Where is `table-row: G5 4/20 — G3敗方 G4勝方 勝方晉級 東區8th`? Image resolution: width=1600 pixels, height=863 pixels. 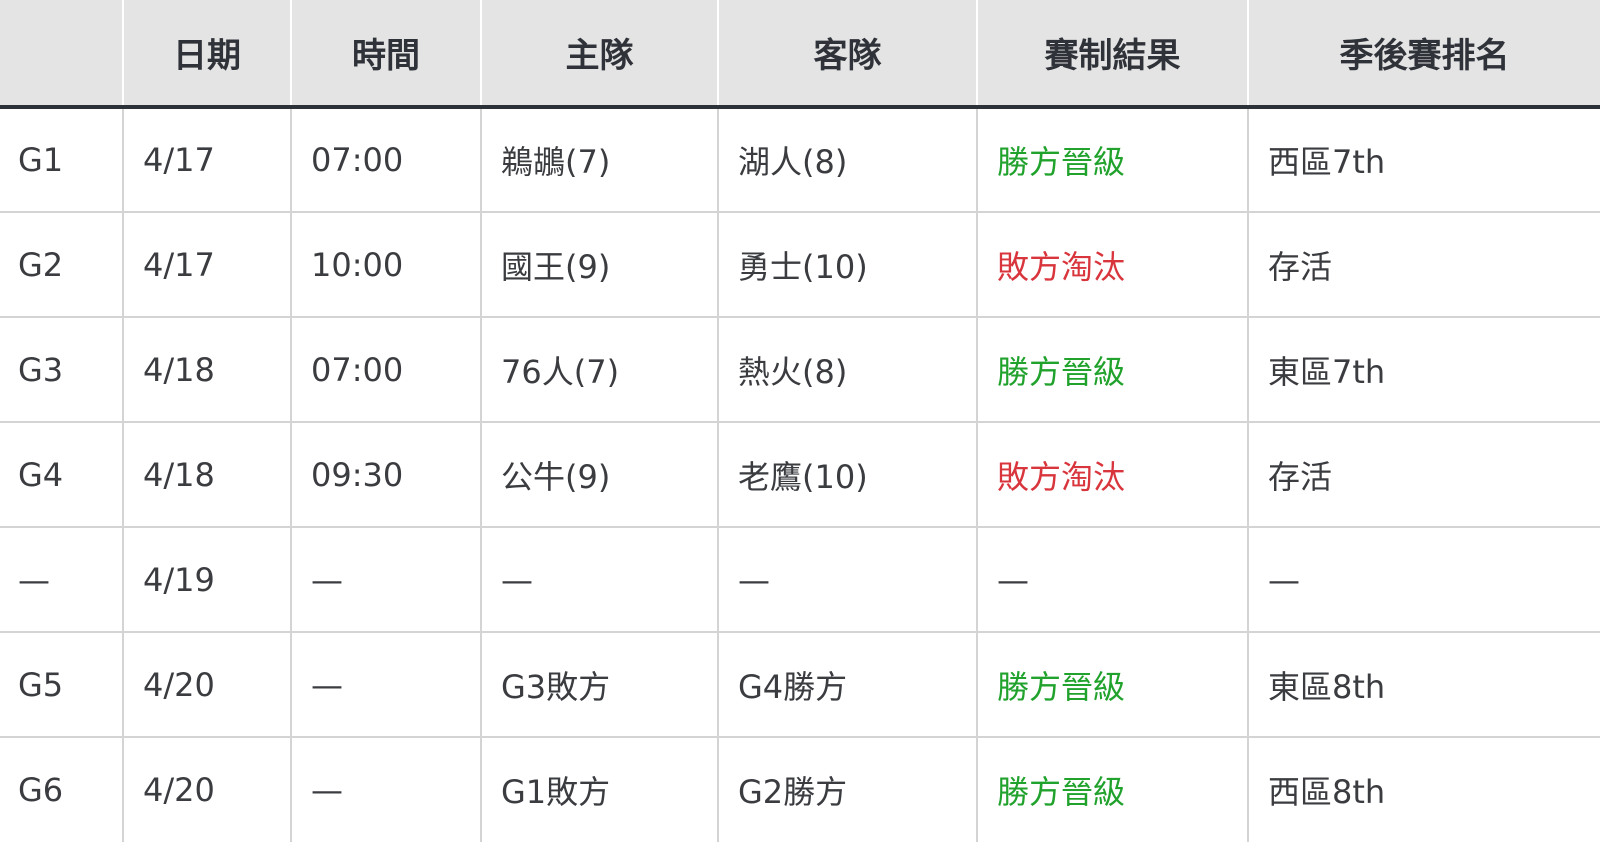
table-row: G5 4/20 — G3敗方 G4勝方 勝方晉級 東區8th is located at coordinates (800, 685).